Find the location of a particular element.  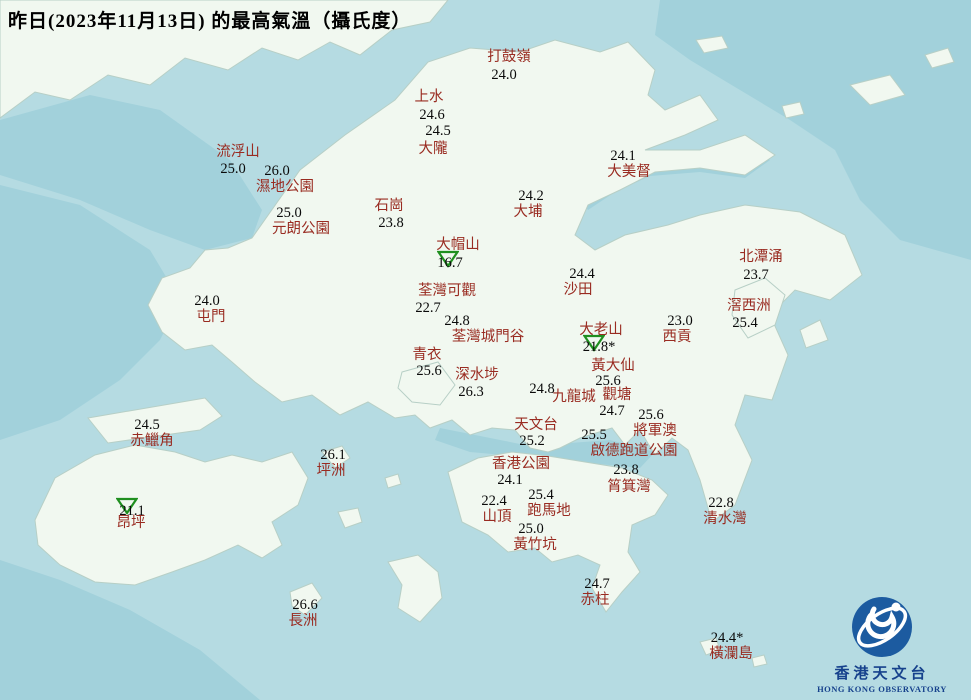

station-name: 黃竹坑 is located at coordinates (535, 544).